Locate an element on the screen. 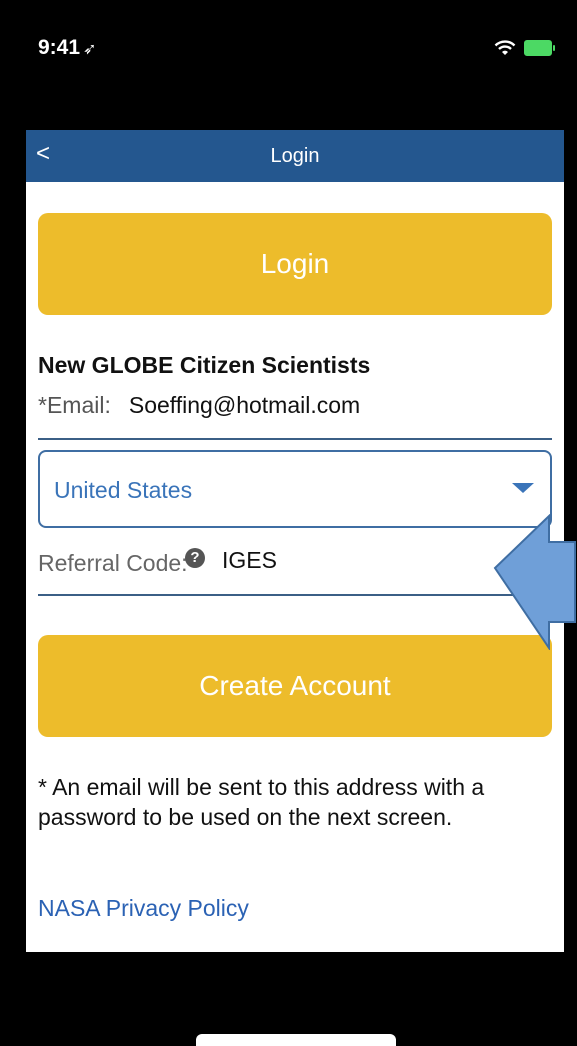 This screenshot has height=1046, width=577. help-icon: ? is located at coordinates (195, 558).